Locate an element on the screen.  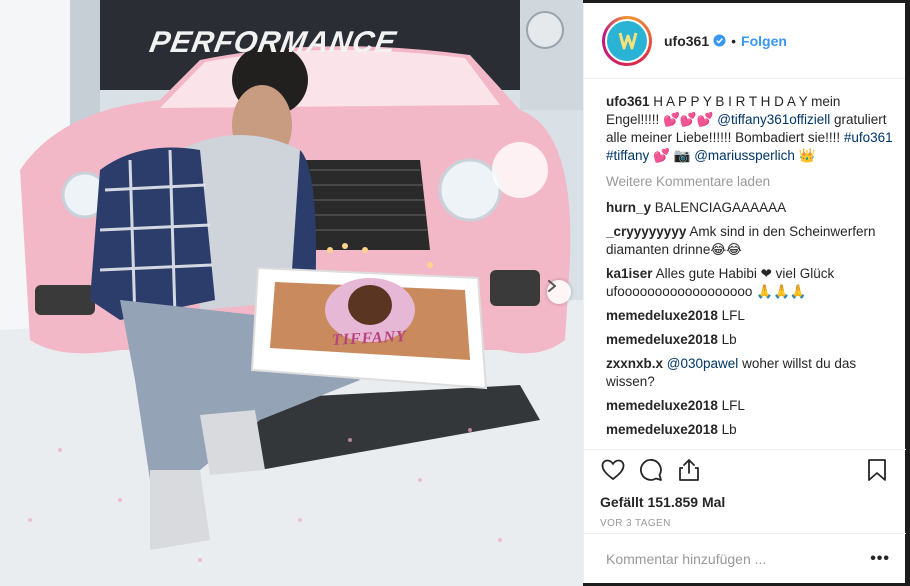
comment: hurn_y BALENCIAGAAAAAA is located at coordinates (751, 208).